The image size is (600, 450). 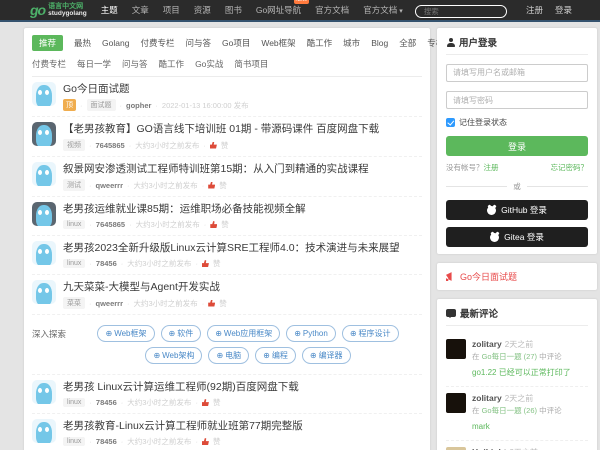 What do you see at coordinates (198, 43) in the screenshot?
I see `tab-qna: 问与答` at bounding box center [198, 43].